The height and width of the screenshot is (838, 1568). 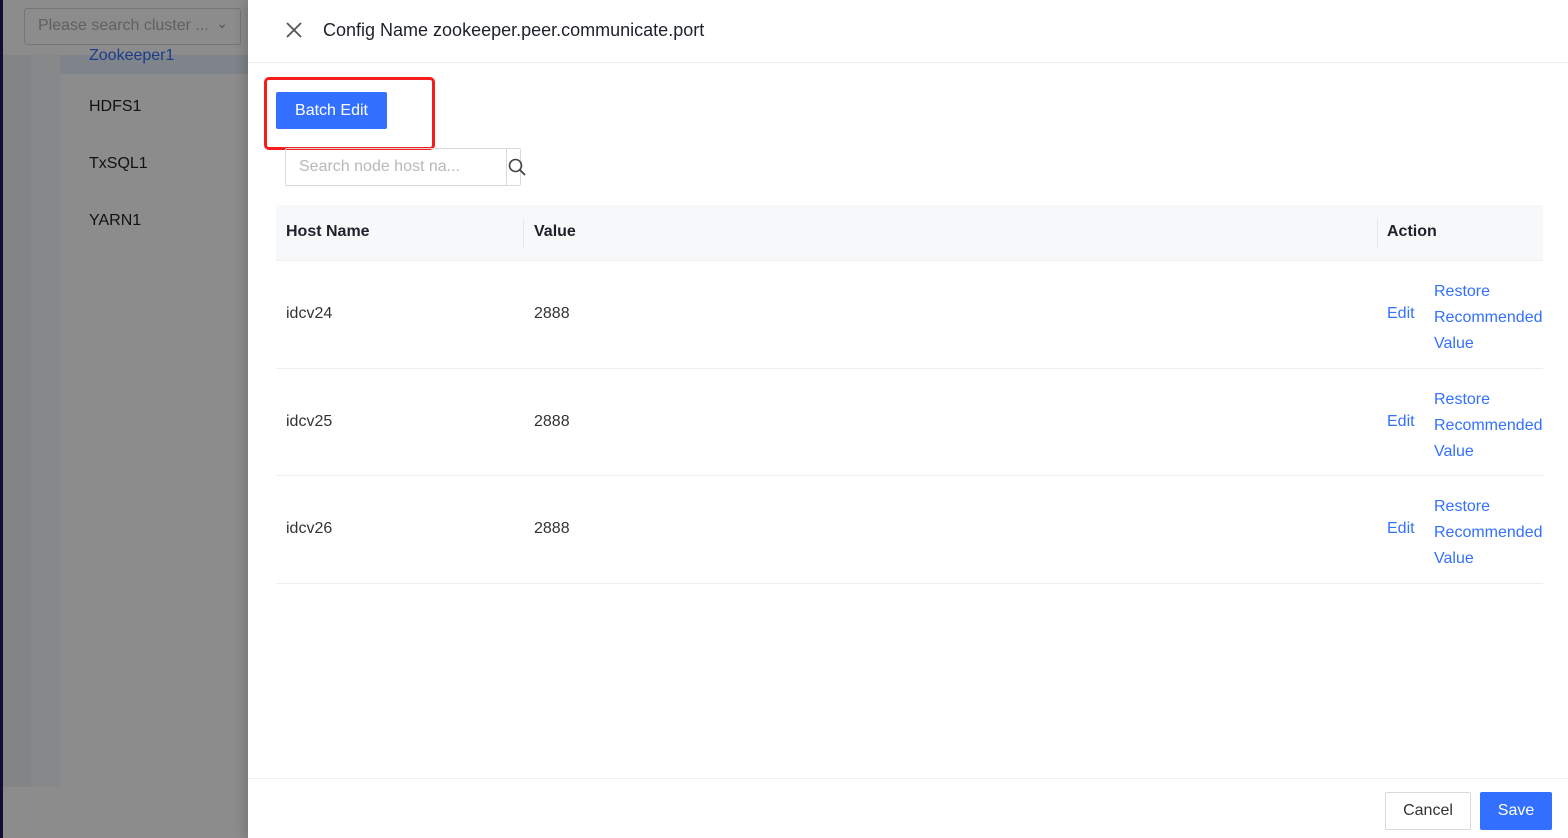 What do you see at coordinates (1428, 811) in the screenshot?
I see `cancel-button: Cancel` at bounding box center [1428, 811].